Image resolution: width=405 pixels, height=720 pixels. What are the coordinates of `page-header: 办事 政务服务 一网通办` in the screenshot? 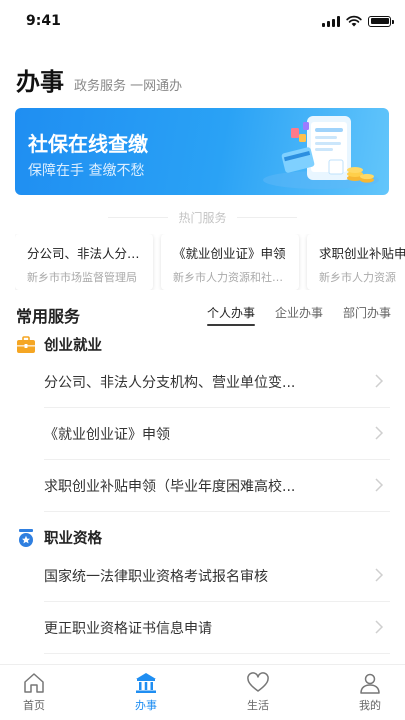 It's located at (99, 79).